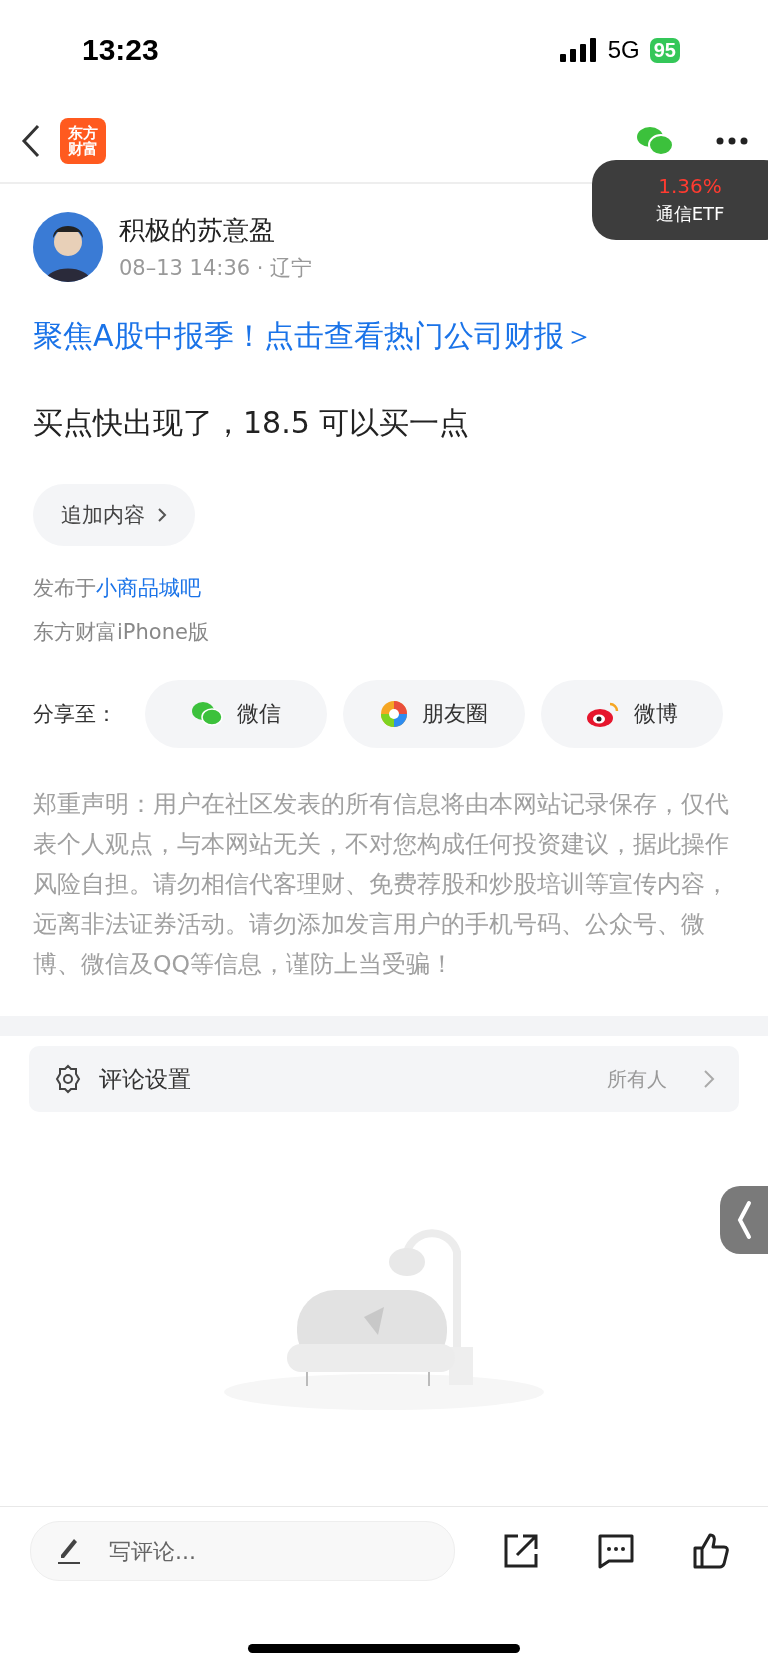  I want to click on disclaimer: 郑重声明：用户在社区发表的所有信息将由本网站记录保存，仅代表个人观点，与本网站无关，不对您构成任何投资建议，据此操作风险自担。请勿相信代客理财、免费荐股和炒股培训等宣传内容，远离非法证券活动。请勿添加发言用户的手机号码、公众号、微博、微信及QQ等信息，谨防上当受骗！, so click(381, 884).